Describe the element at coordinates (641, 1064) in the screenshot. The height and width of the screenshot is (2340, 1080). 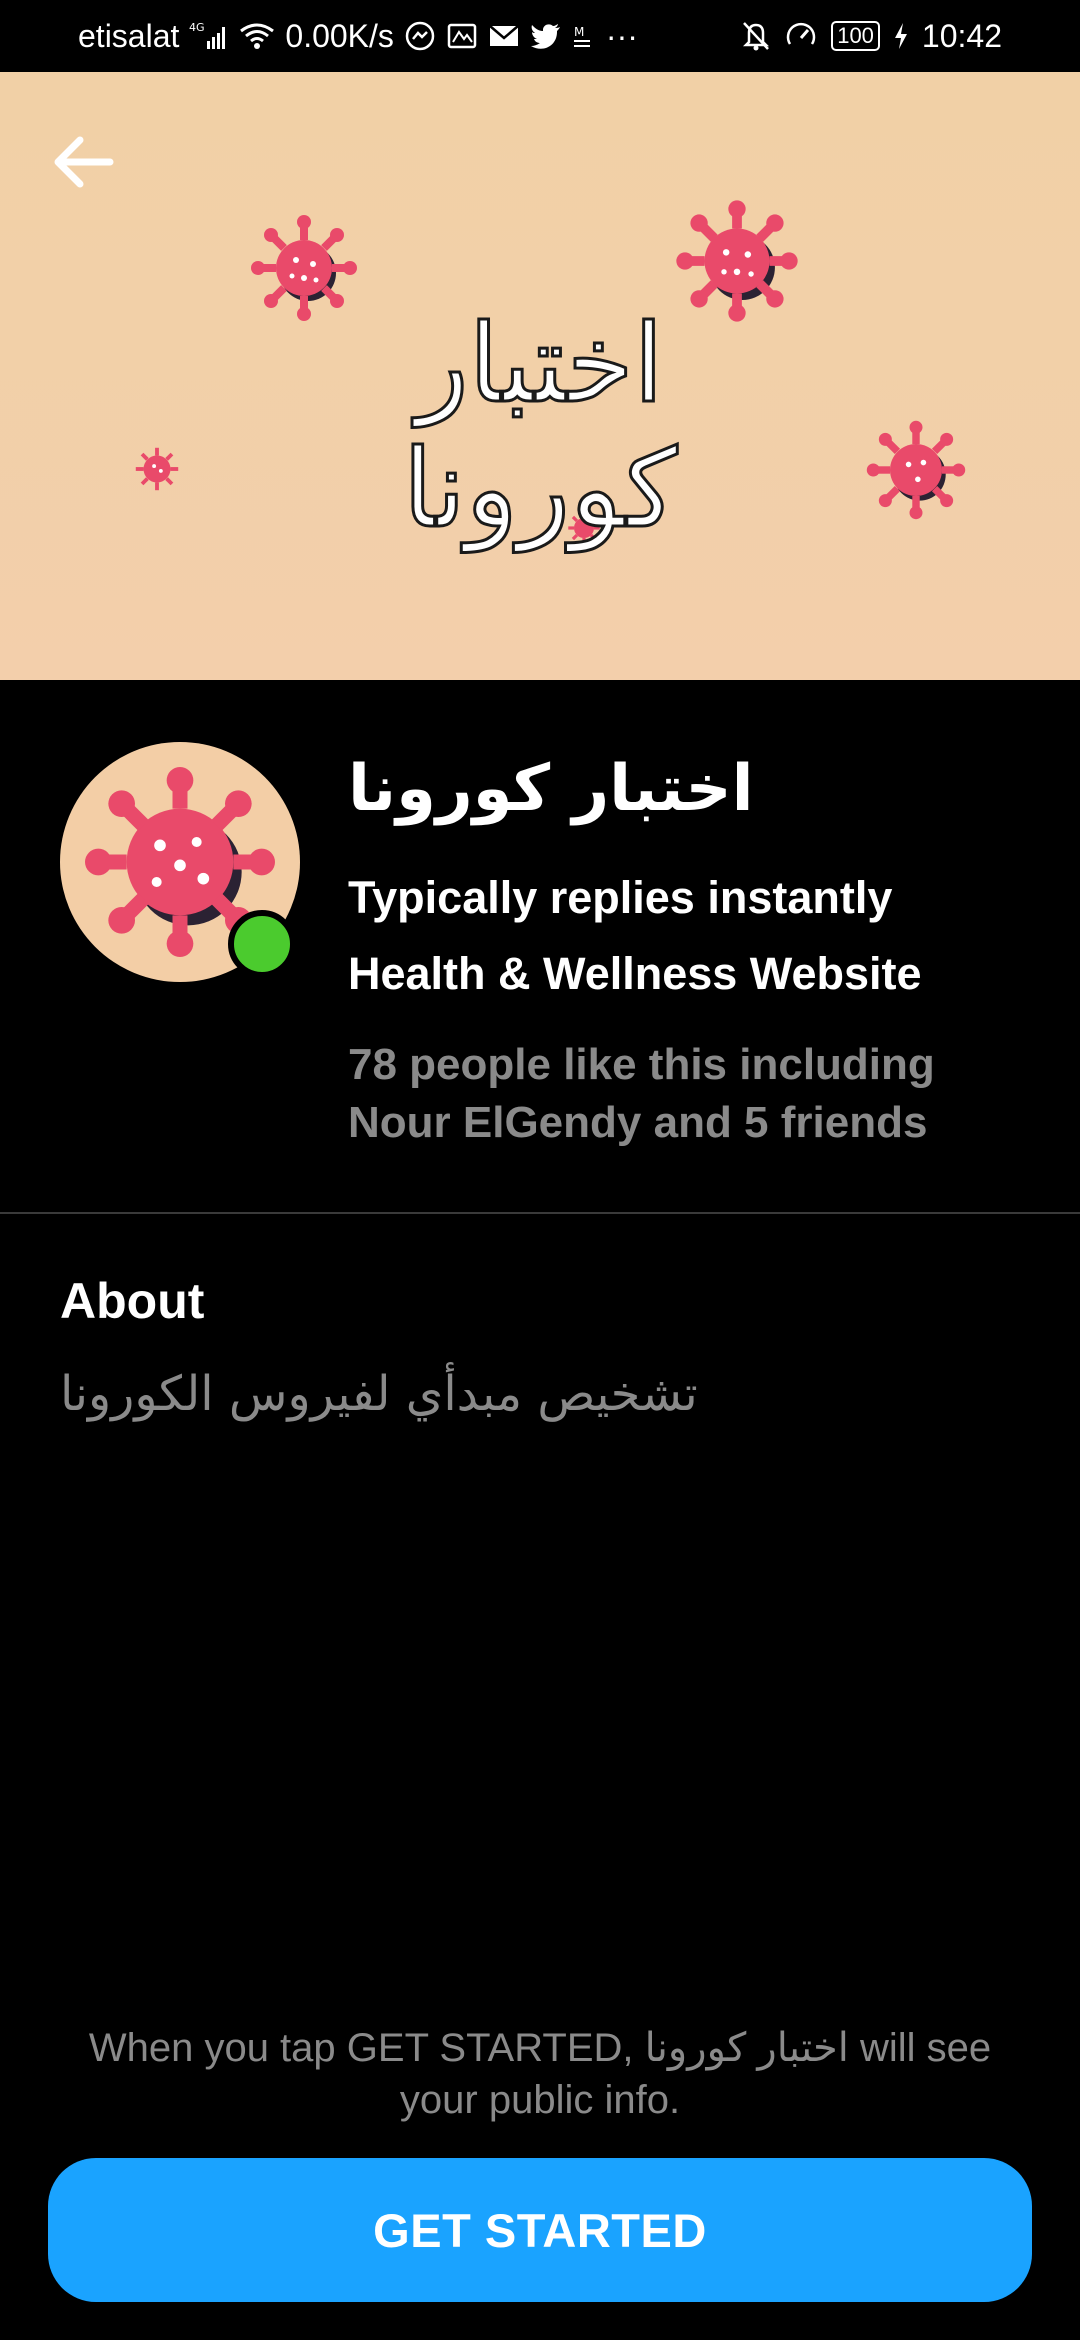
I see `likes-count-text: 78 people like this including` at that location.